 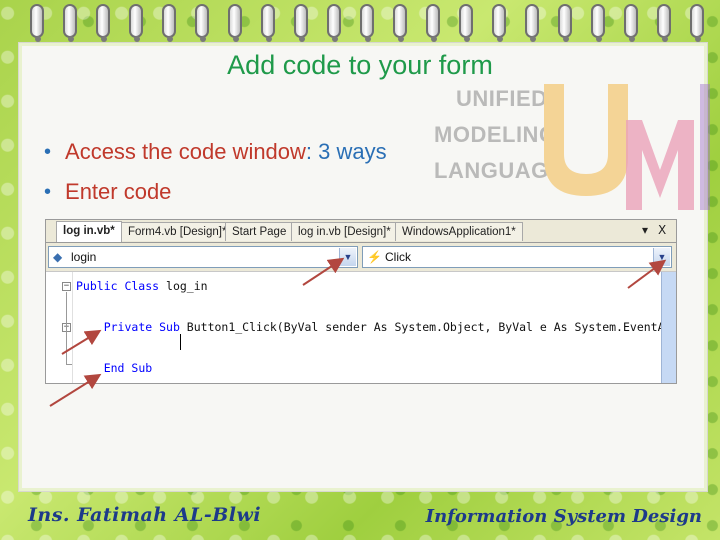 I want to click on footer-author: Ins. Fatimah AL-Blwi, so click(x=145, y=515).